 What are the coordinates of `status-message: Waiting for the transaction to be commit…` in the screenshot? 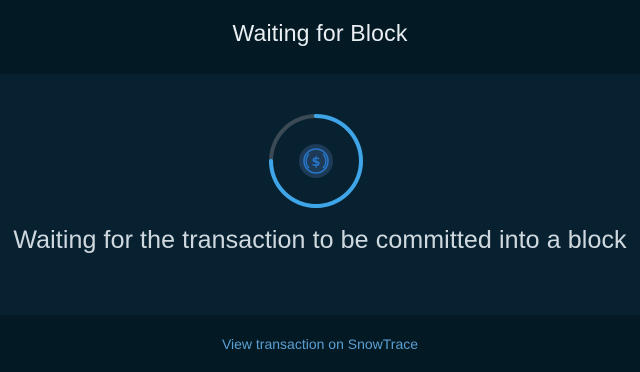 It's located at (320, 240).